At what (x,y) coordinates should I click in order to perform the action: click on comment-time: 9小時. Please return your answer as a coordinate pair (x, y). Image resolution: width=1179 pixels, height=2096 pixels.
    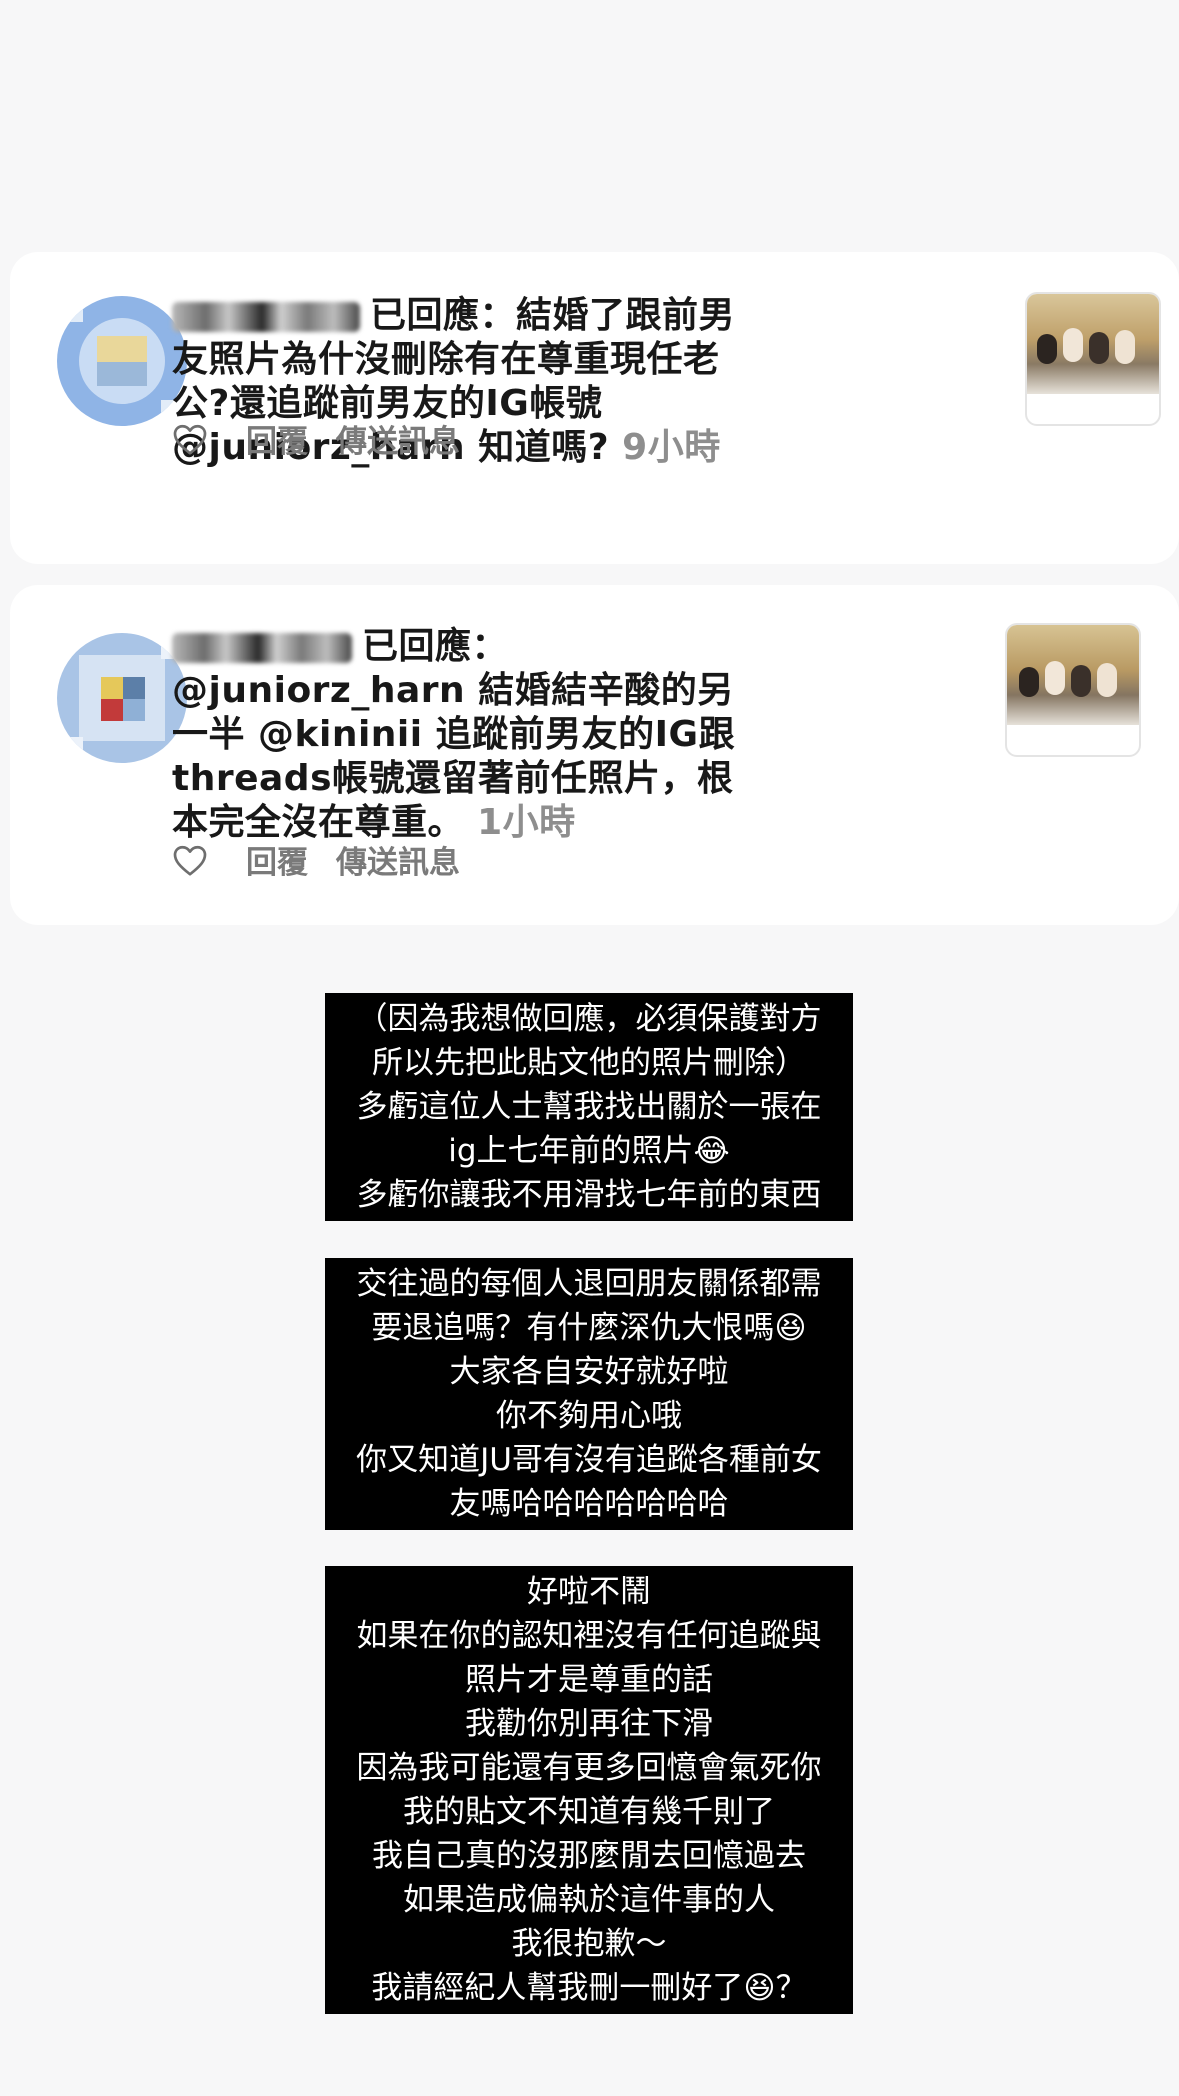
    Looking at the image, I should click on (671, 447).